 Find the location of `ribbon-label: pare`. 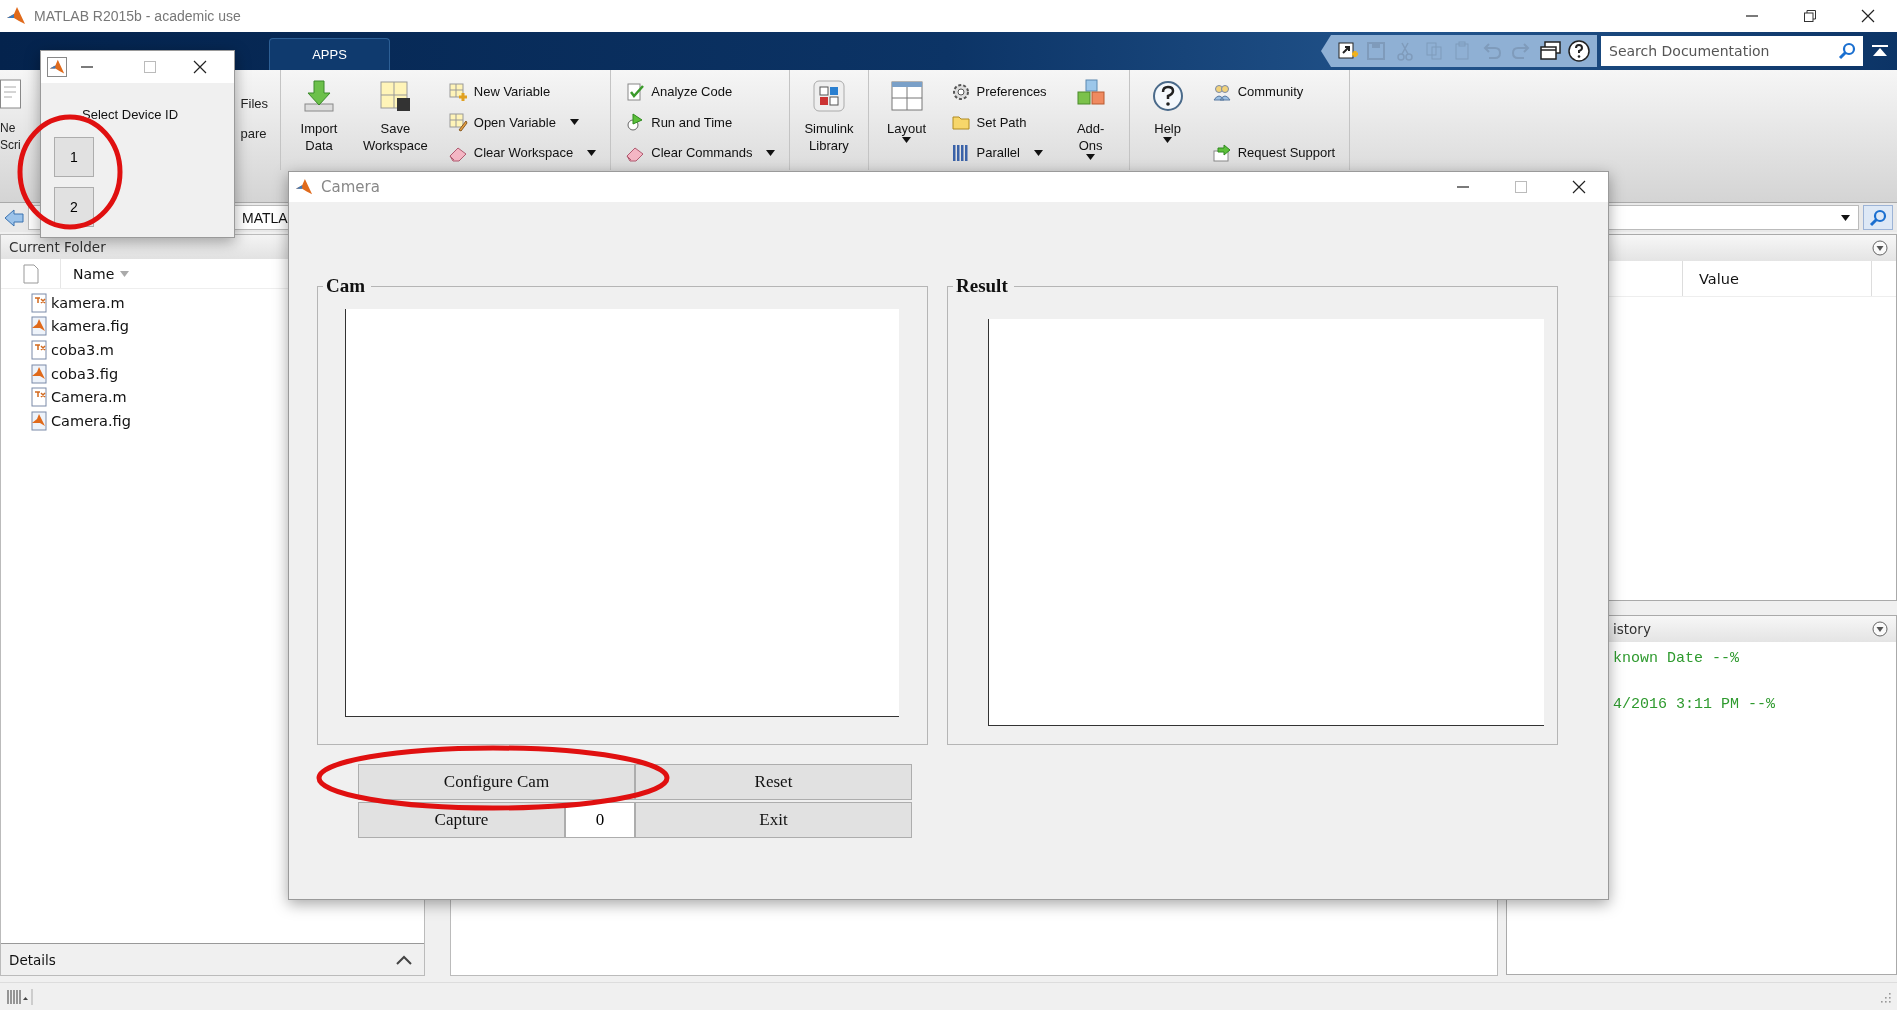

ribbon-label: pare is located at coordinates (254, 134).